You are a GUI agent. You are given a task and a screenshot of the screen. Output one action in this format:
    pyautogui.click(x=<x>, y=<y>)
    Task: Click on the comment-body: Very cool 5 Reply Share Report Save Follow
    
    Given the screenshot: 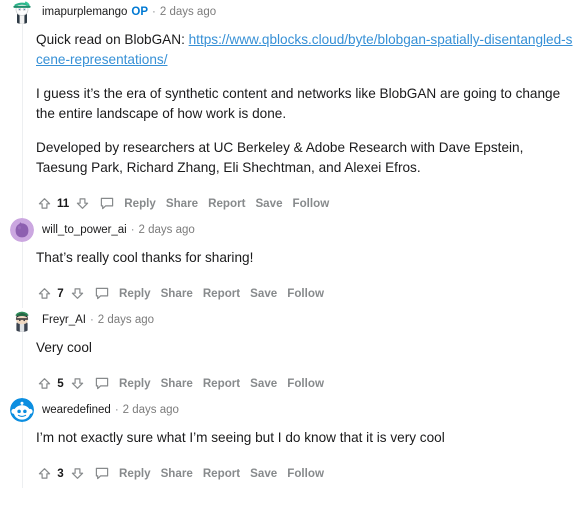 What is the action you would take?
    pyautogui.click(x=305, y=365)
    